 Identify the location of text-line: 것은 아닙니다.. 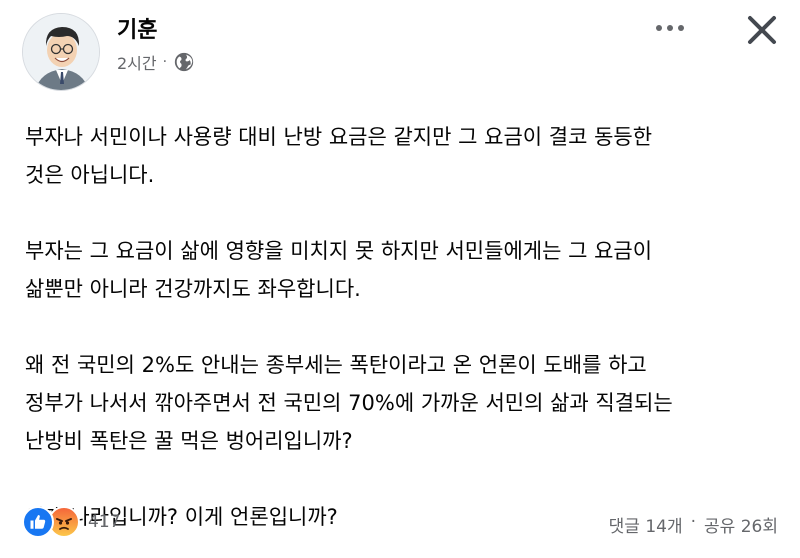
(90, 175).